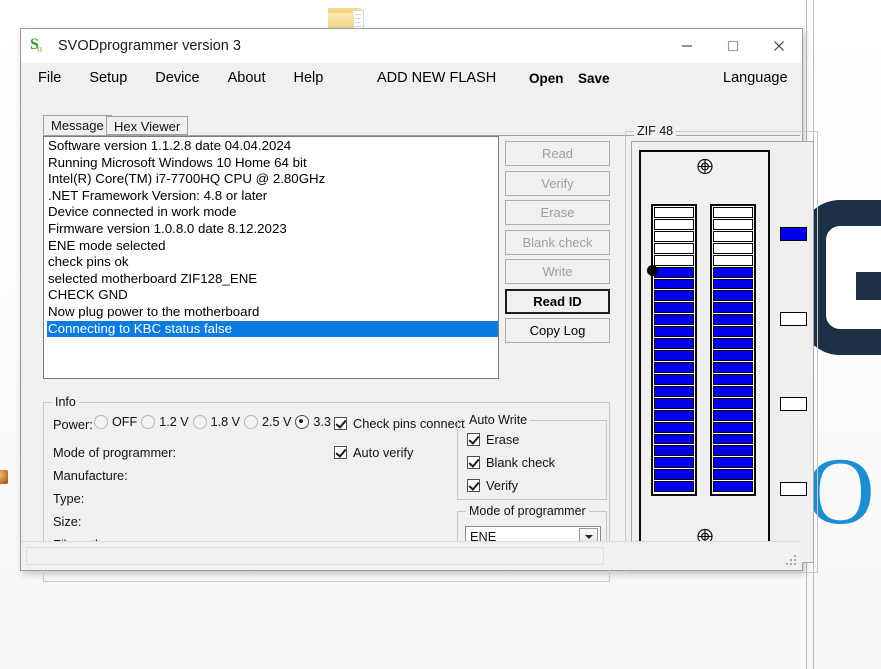 This screenshot has height=669, width=881. What do you see at coordinates (557, 153) in the screenshot?
I see `read-button: Read` at bounding box center [557, 153].